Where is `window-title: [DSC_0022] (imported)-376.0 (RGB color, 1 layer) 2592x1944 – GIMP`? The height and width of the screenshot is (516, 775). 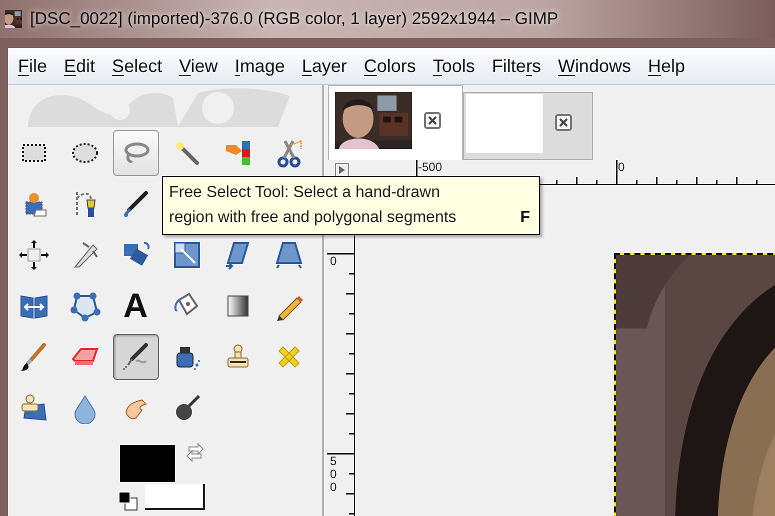 window-title: [DSC_0022] (imported)-376.0 (RGB color, 1 layer) 2592x1944 – GIMP is located at coordinates (294, 19).